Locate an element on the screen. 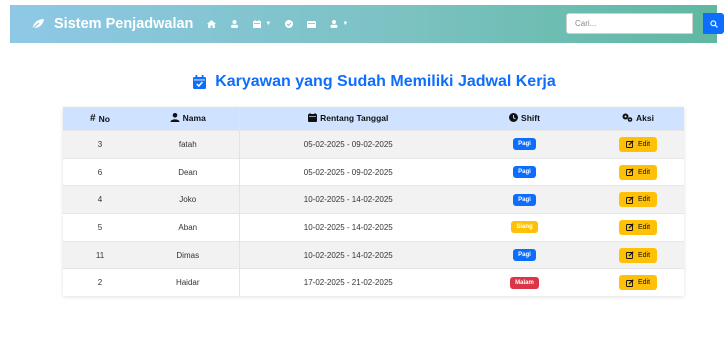 Image resolution: width=727 pixels, height=339 pixels. cell-nama: Joko is located at coordinates (188, 199).